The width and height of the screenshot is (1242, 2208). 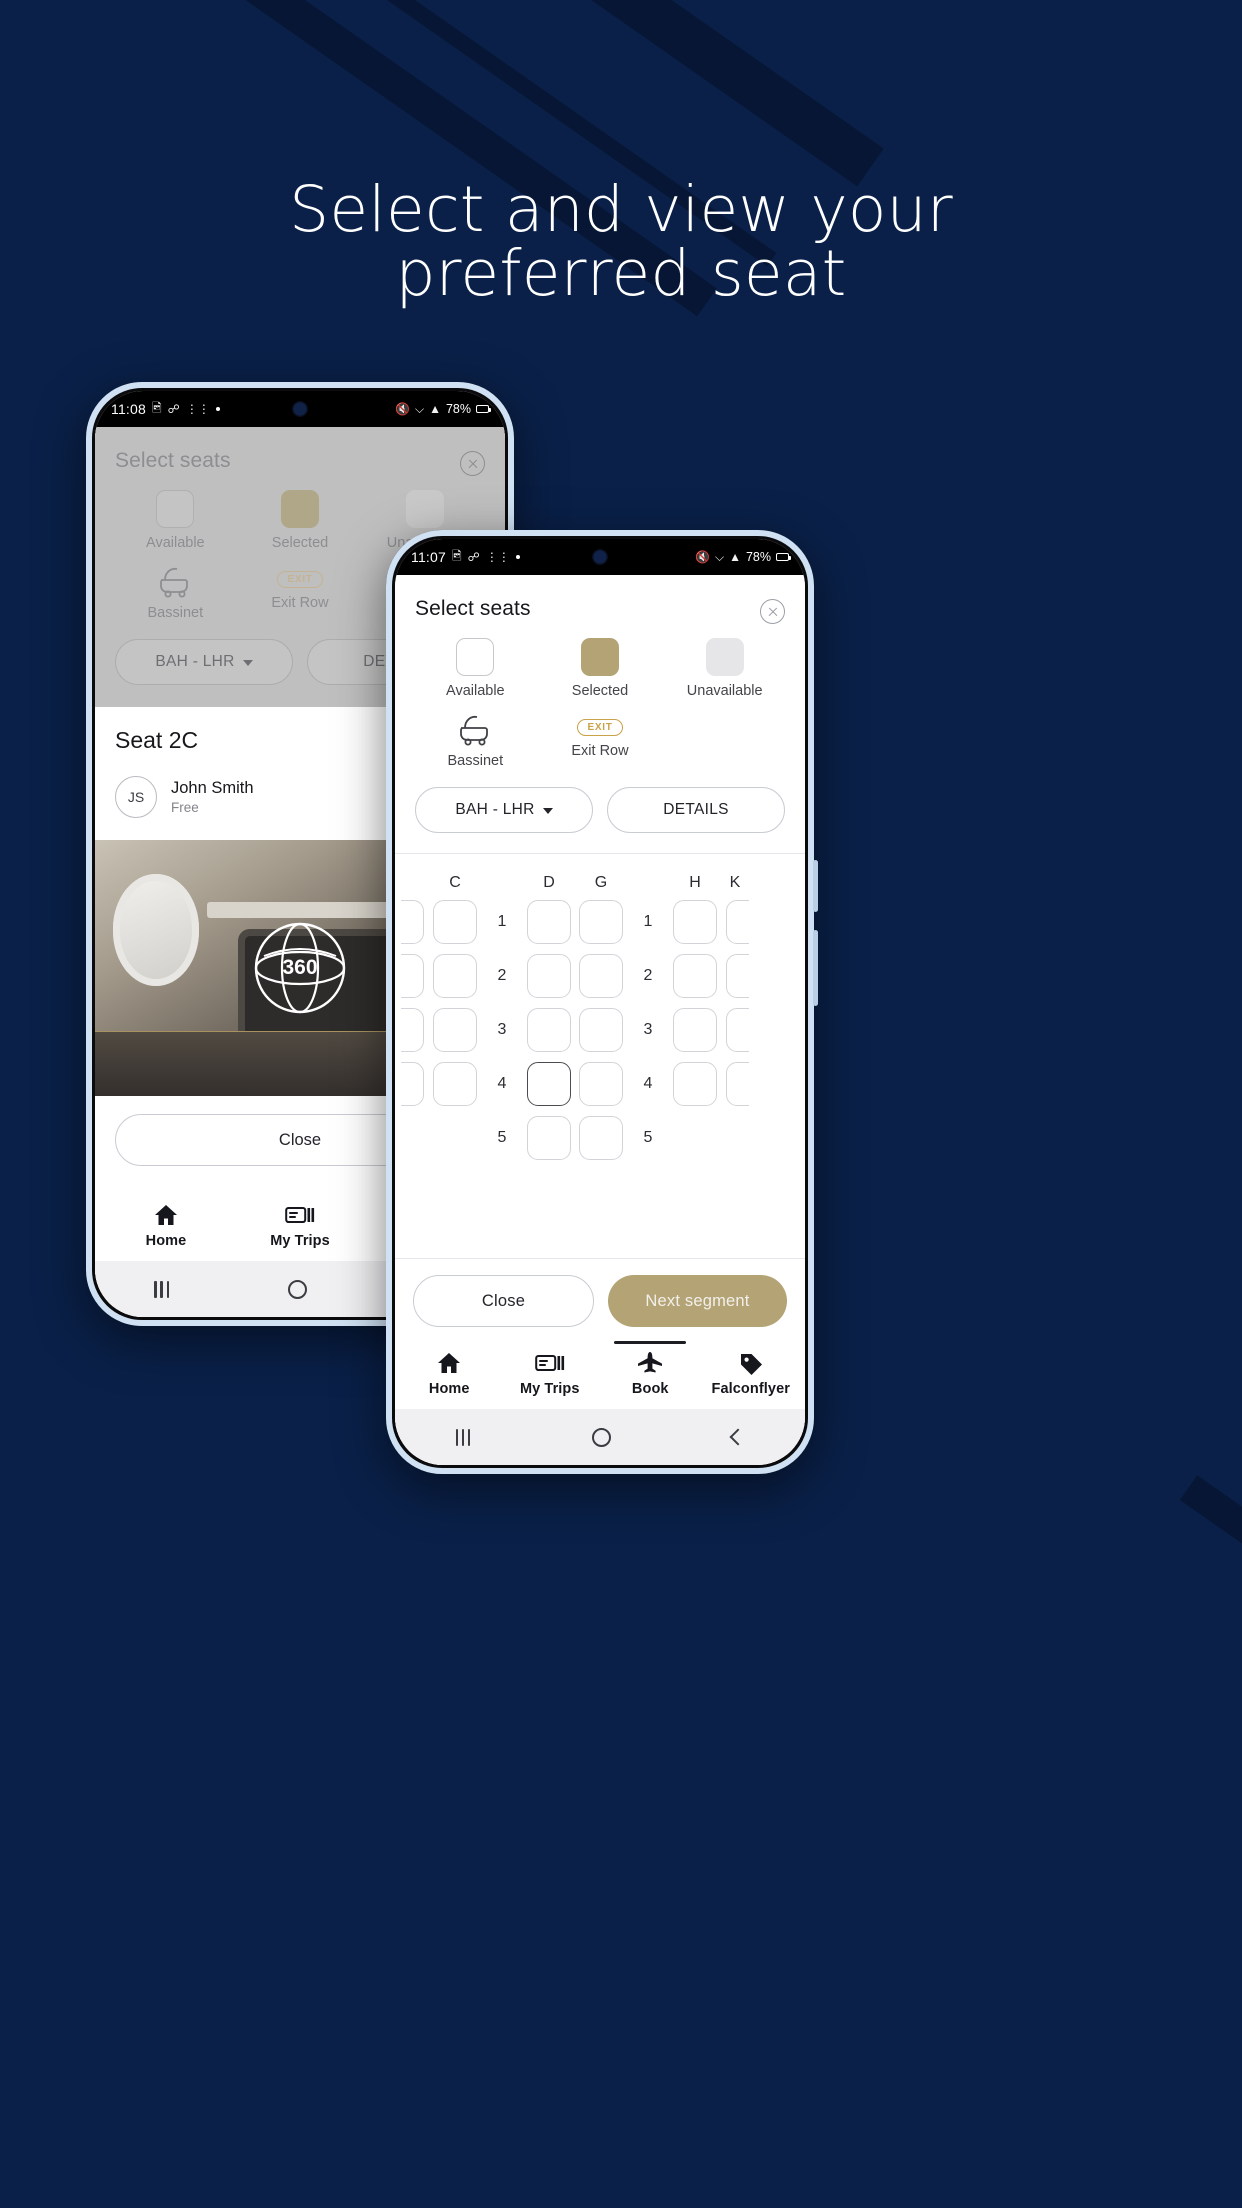 What do you see at coordinates (724, 691) in the screenshot?
I see `legend-label: Unavailable` at bounding box center [724, 691].